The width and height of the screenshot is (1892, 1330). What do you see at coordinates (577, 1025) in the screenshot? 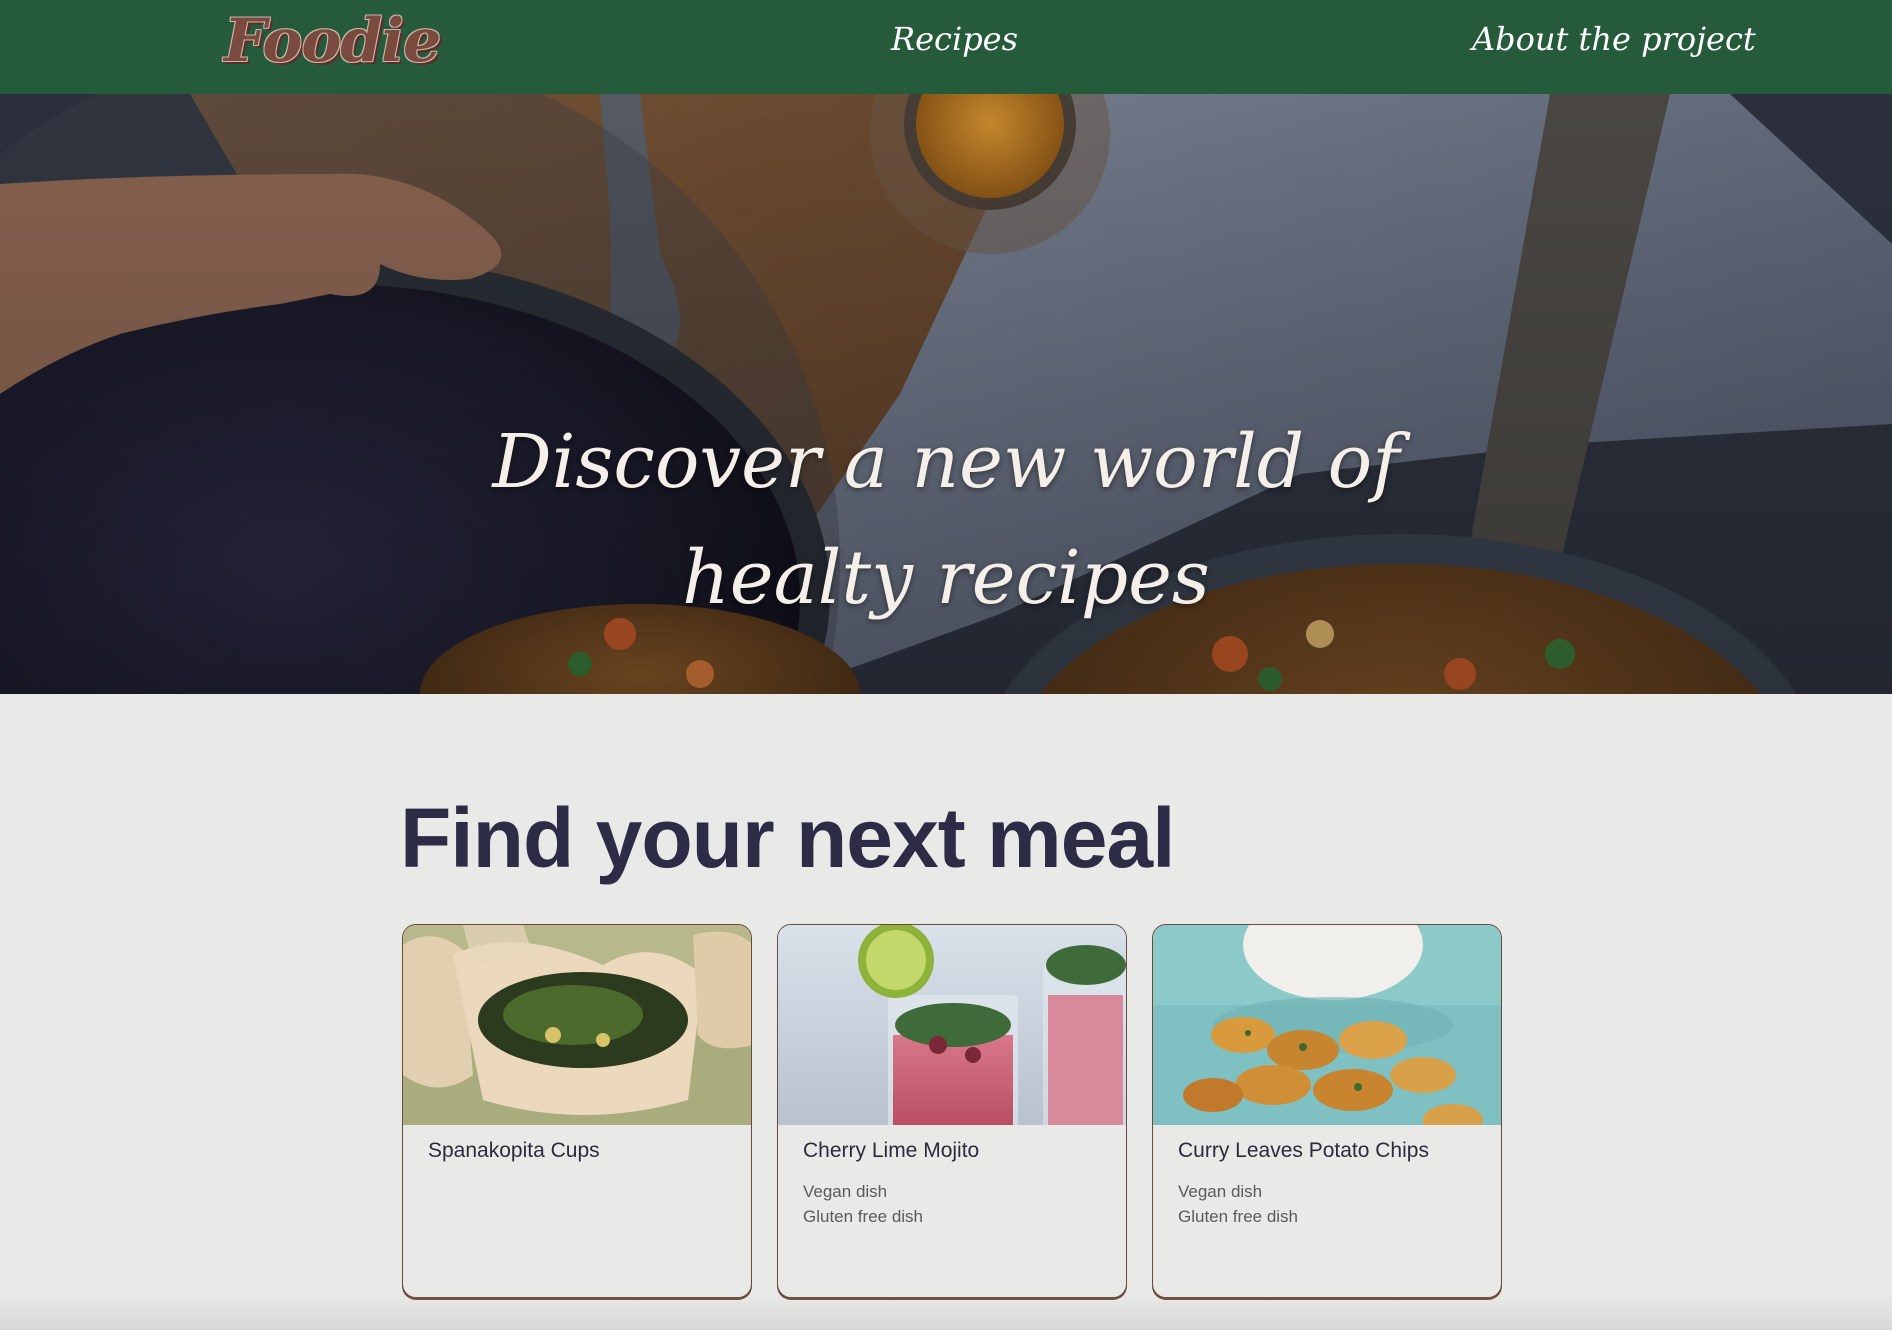
I see `recipe-image-spanakopita` at bounding box center [577, 1025].